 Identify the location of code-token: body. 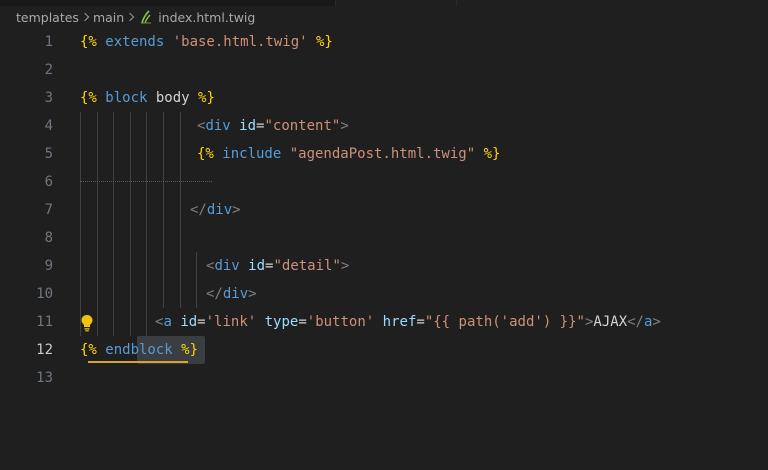
(172, 98).